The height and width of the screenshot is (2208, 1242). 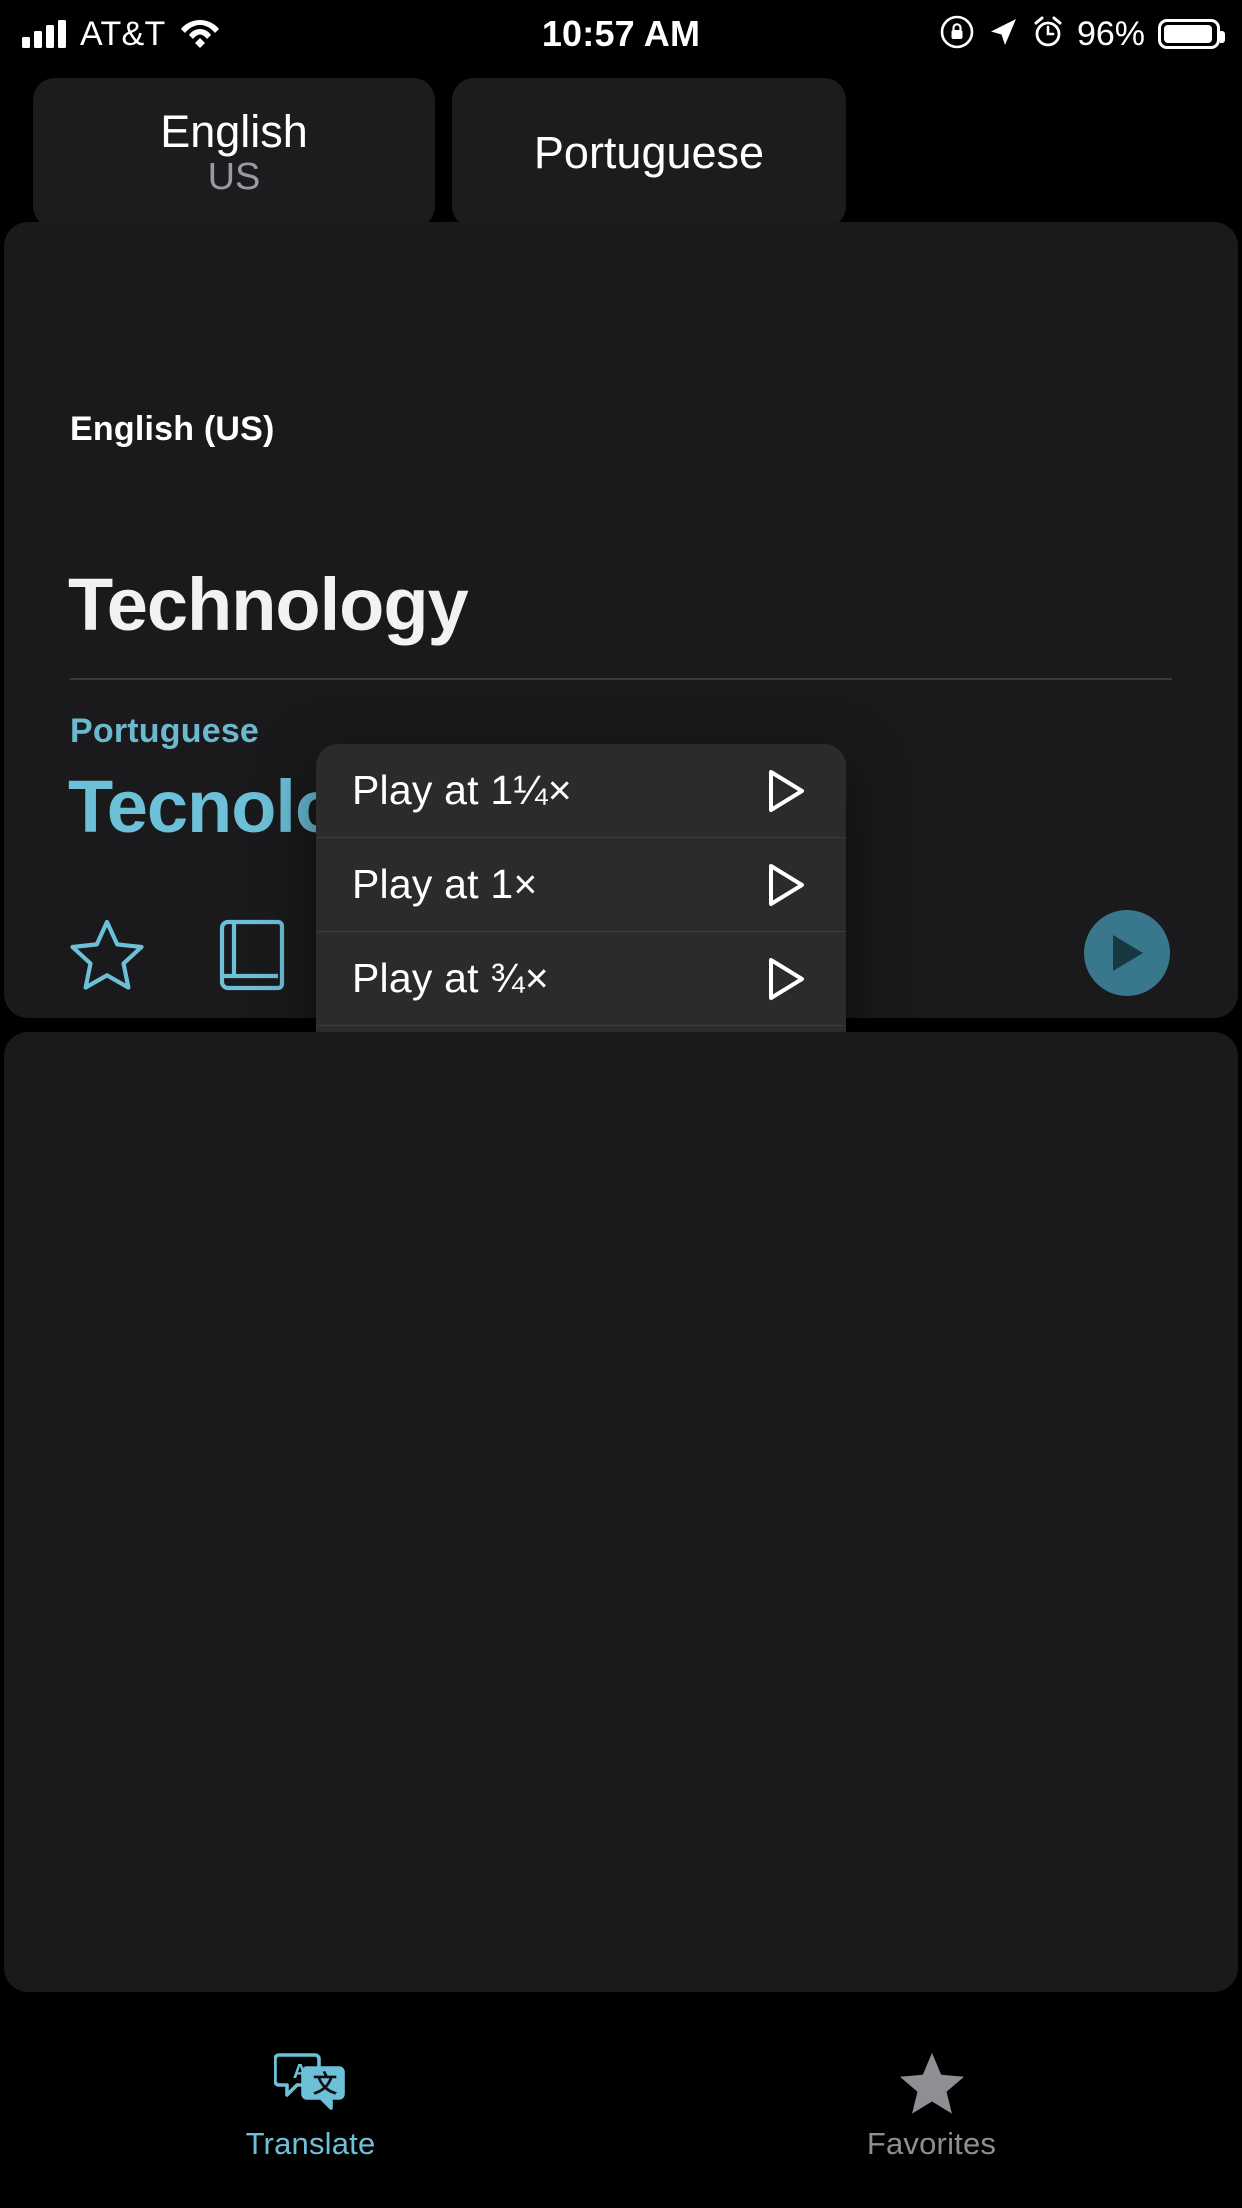 I want to click on status-bar-right: 96%, so click(x=1082, y=34).